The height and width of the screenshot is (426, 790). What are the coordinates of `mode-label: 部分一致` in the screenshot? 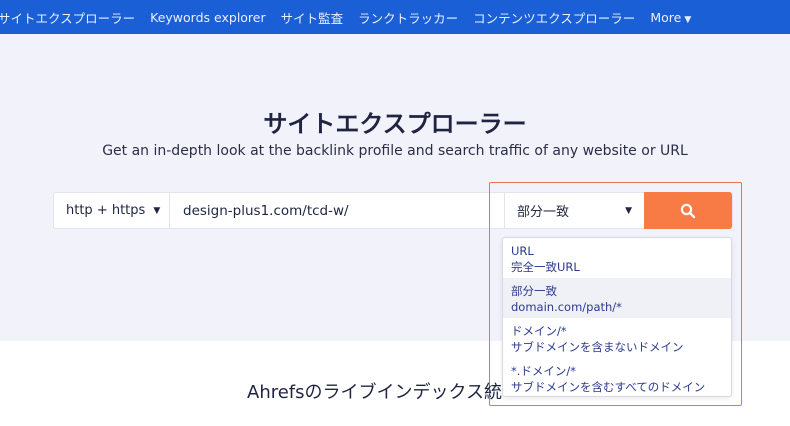 It's located at (543, 212).